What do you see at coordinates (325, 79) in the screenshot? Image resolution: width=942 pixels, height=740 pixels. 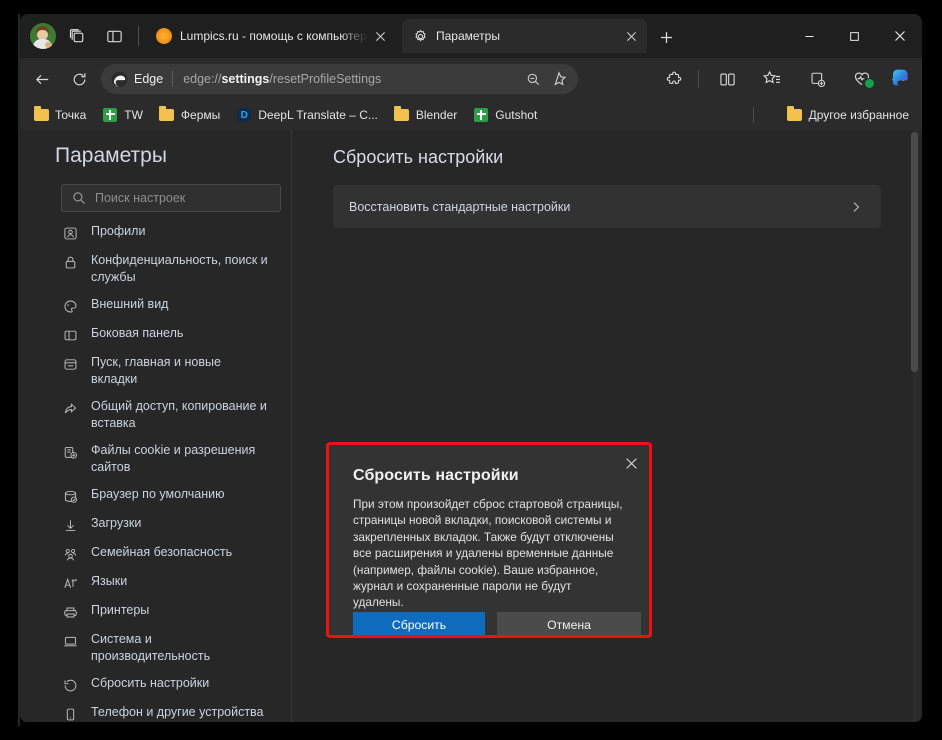 I see `url-path: /resetProfileSettings` at bounding box center [325, 79].